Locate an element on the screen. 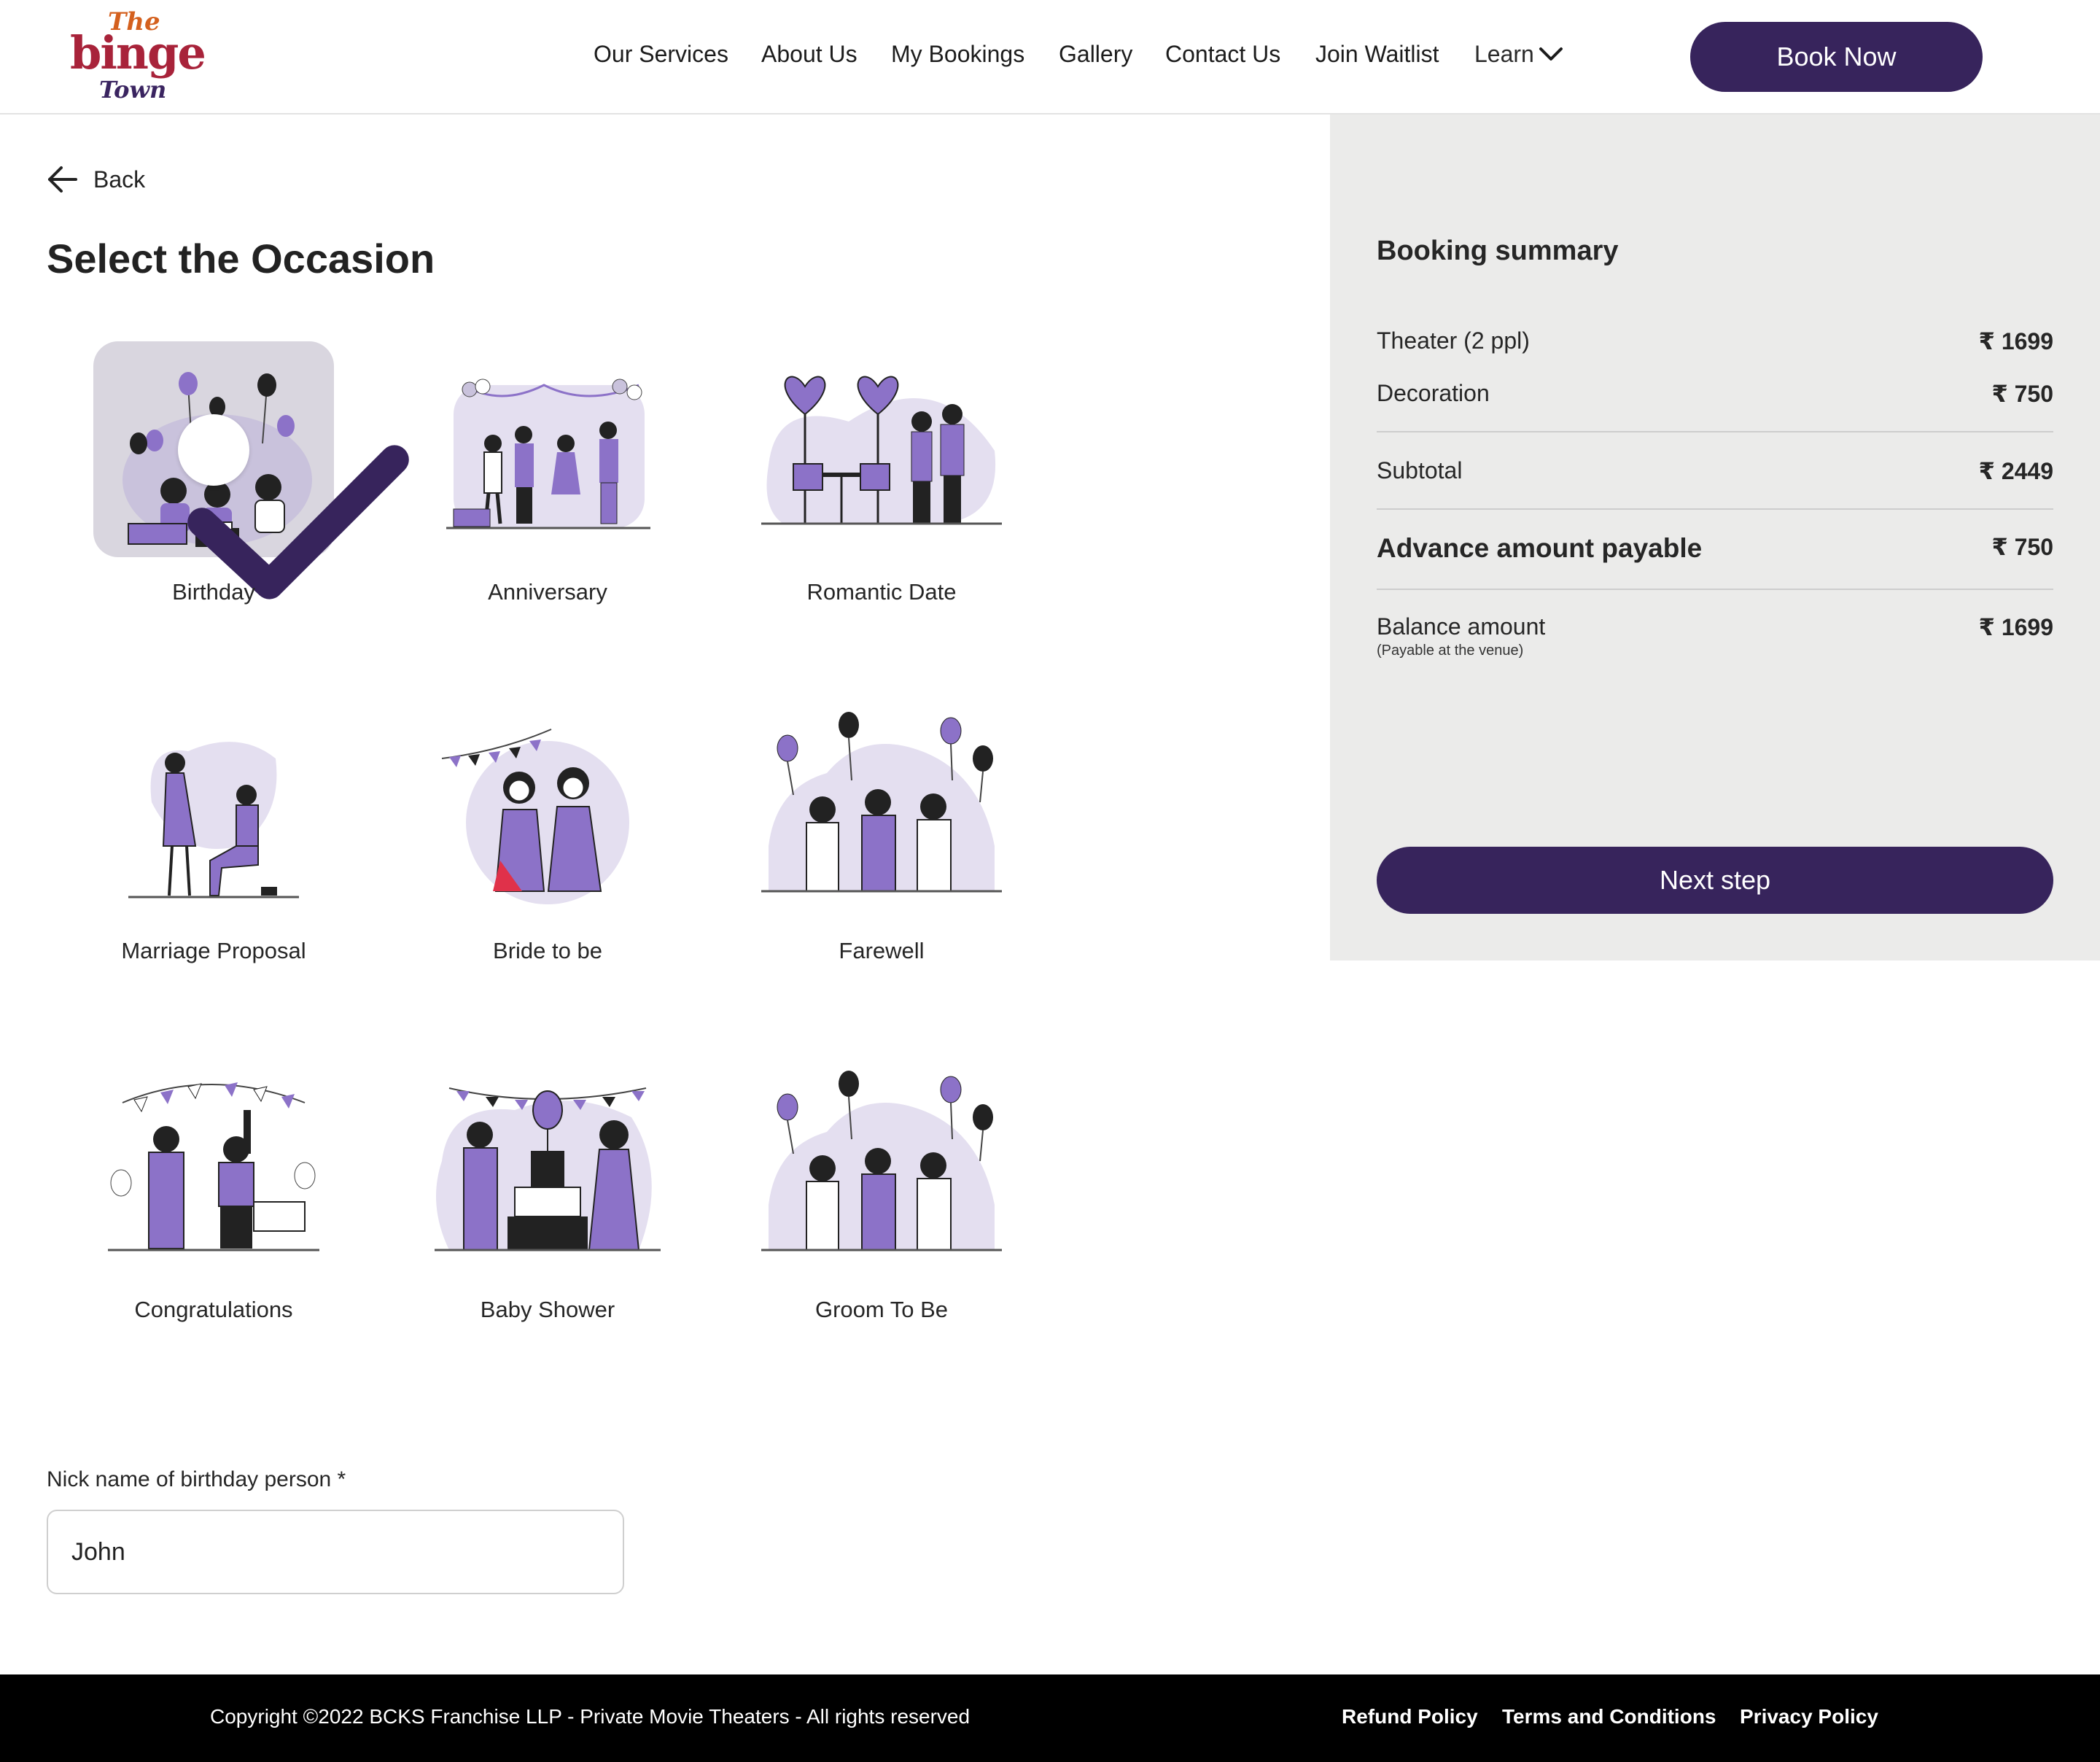 This screenshot has height=1762, width=2100. selected-check-badge is located at coordinates (293, 506).